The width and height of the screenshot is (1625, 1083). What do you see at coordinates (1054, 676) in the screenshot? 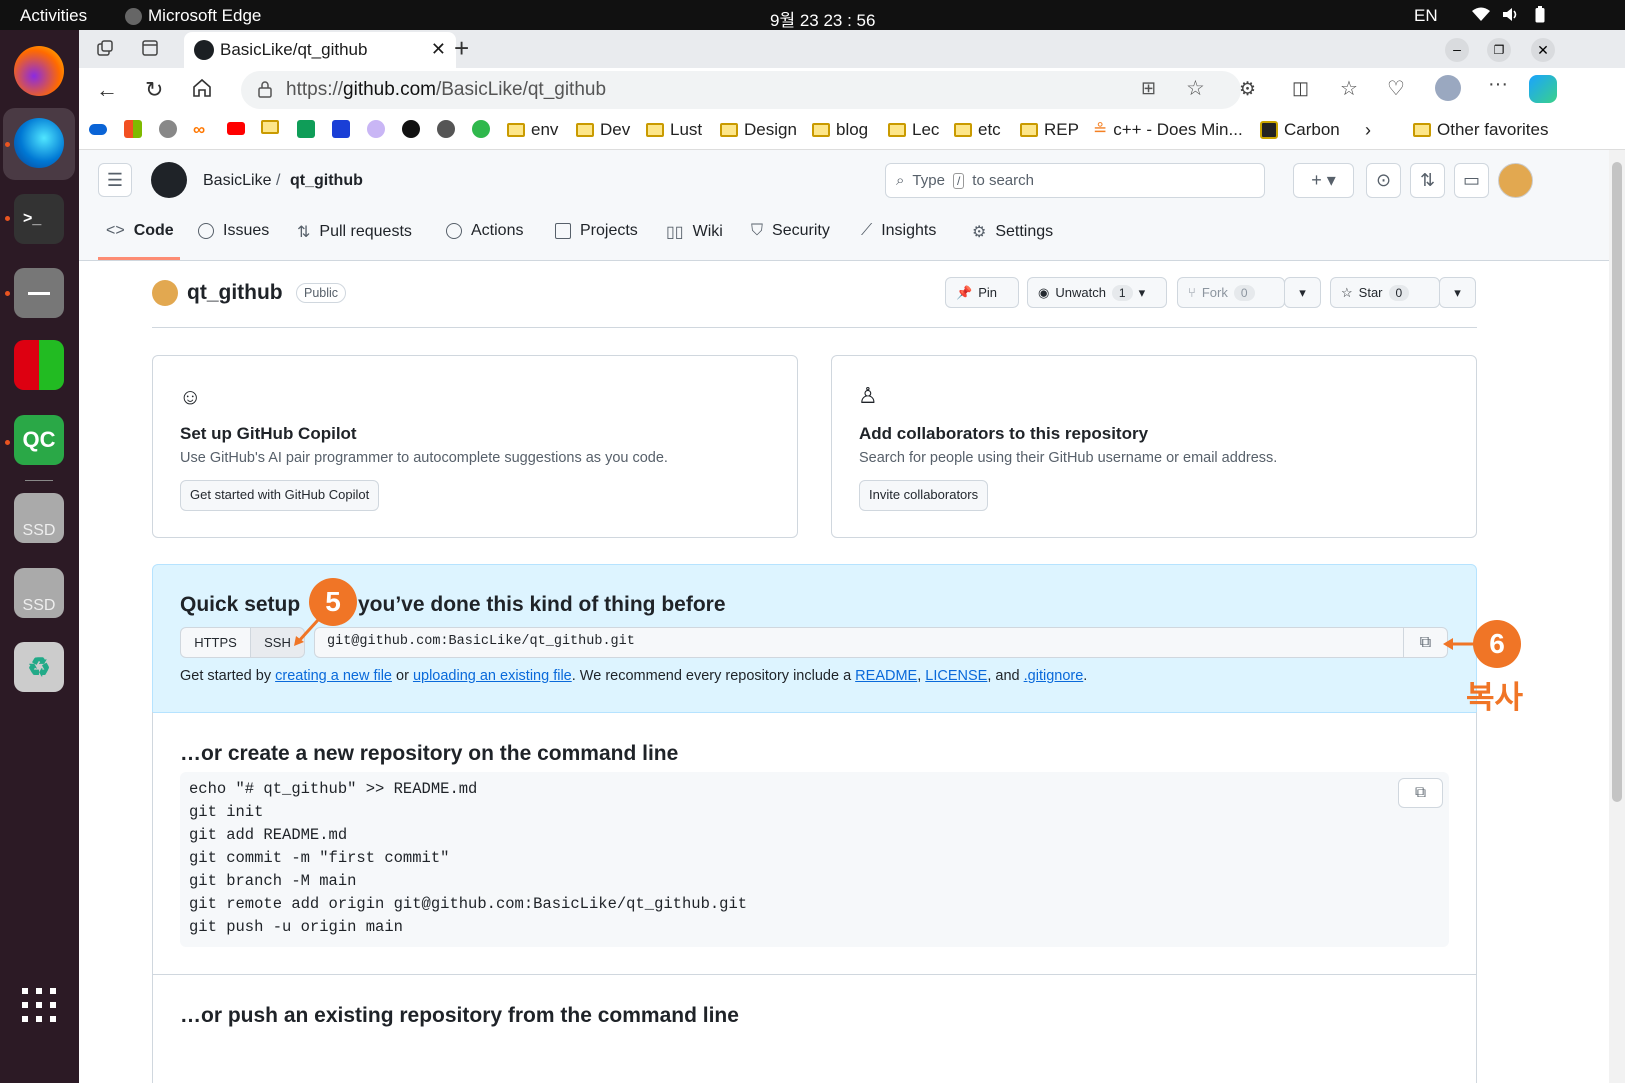
I see `gitignore-link: .gitignore` at bounding box center [1054, 676].